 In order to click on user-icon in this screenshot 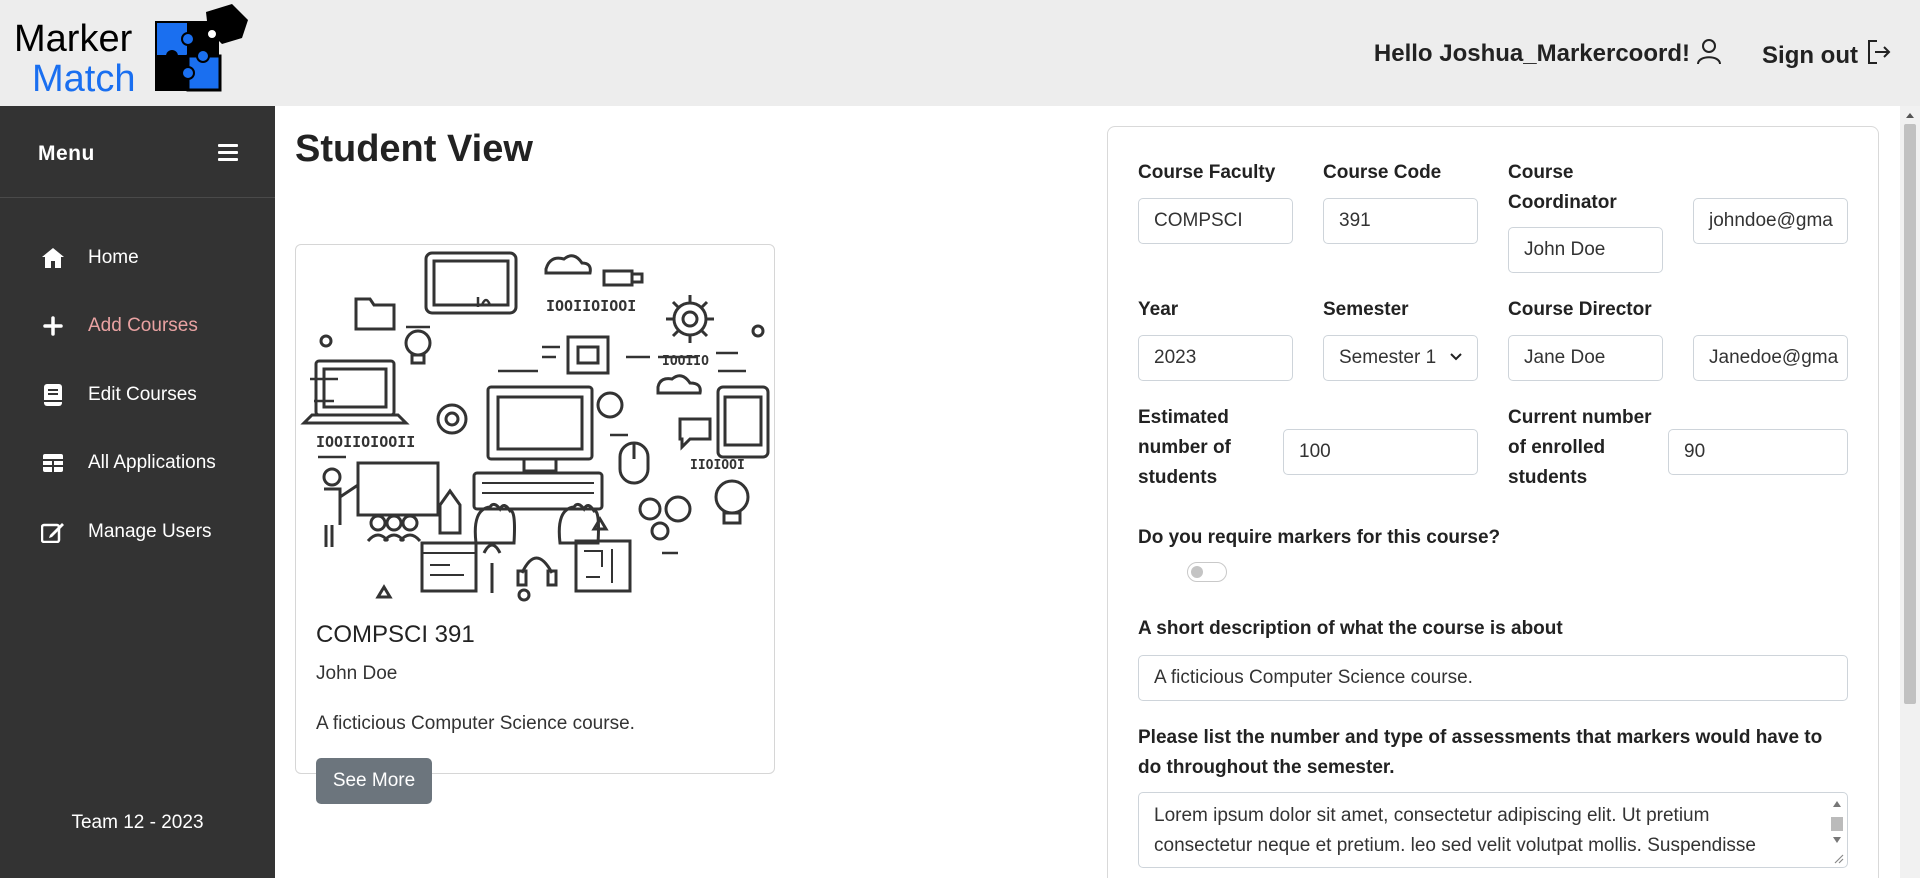, I will do `click(1709, 52)`.